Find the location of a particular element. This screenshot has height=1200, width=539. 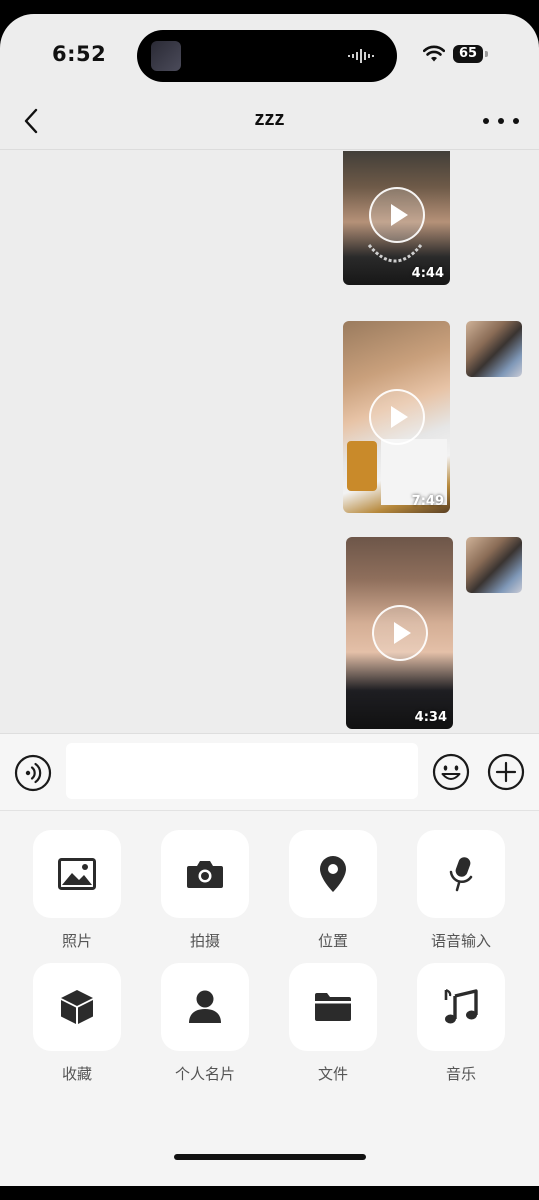

microphone-icon is located at coordinates (461, 874).